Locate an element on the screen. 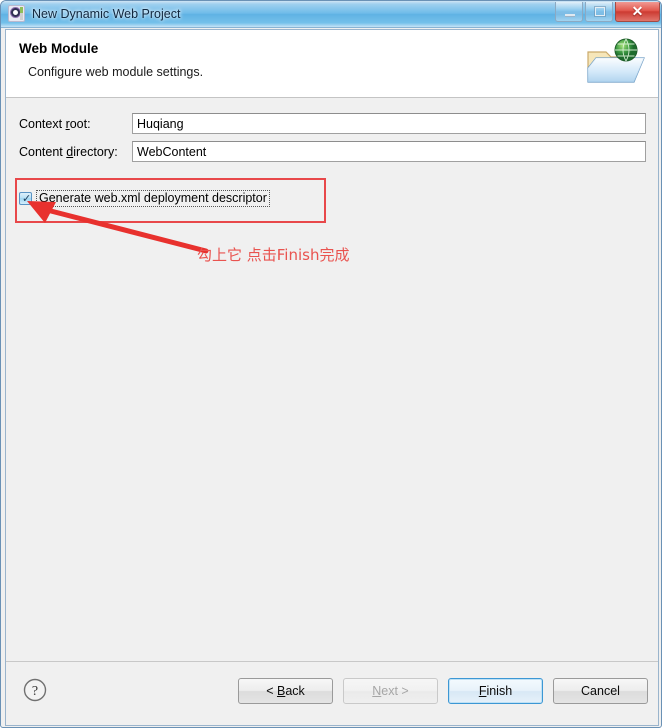 The width and height of the screenshot is (662, 728). next-button: Next > is located at coordinates (390, 691).